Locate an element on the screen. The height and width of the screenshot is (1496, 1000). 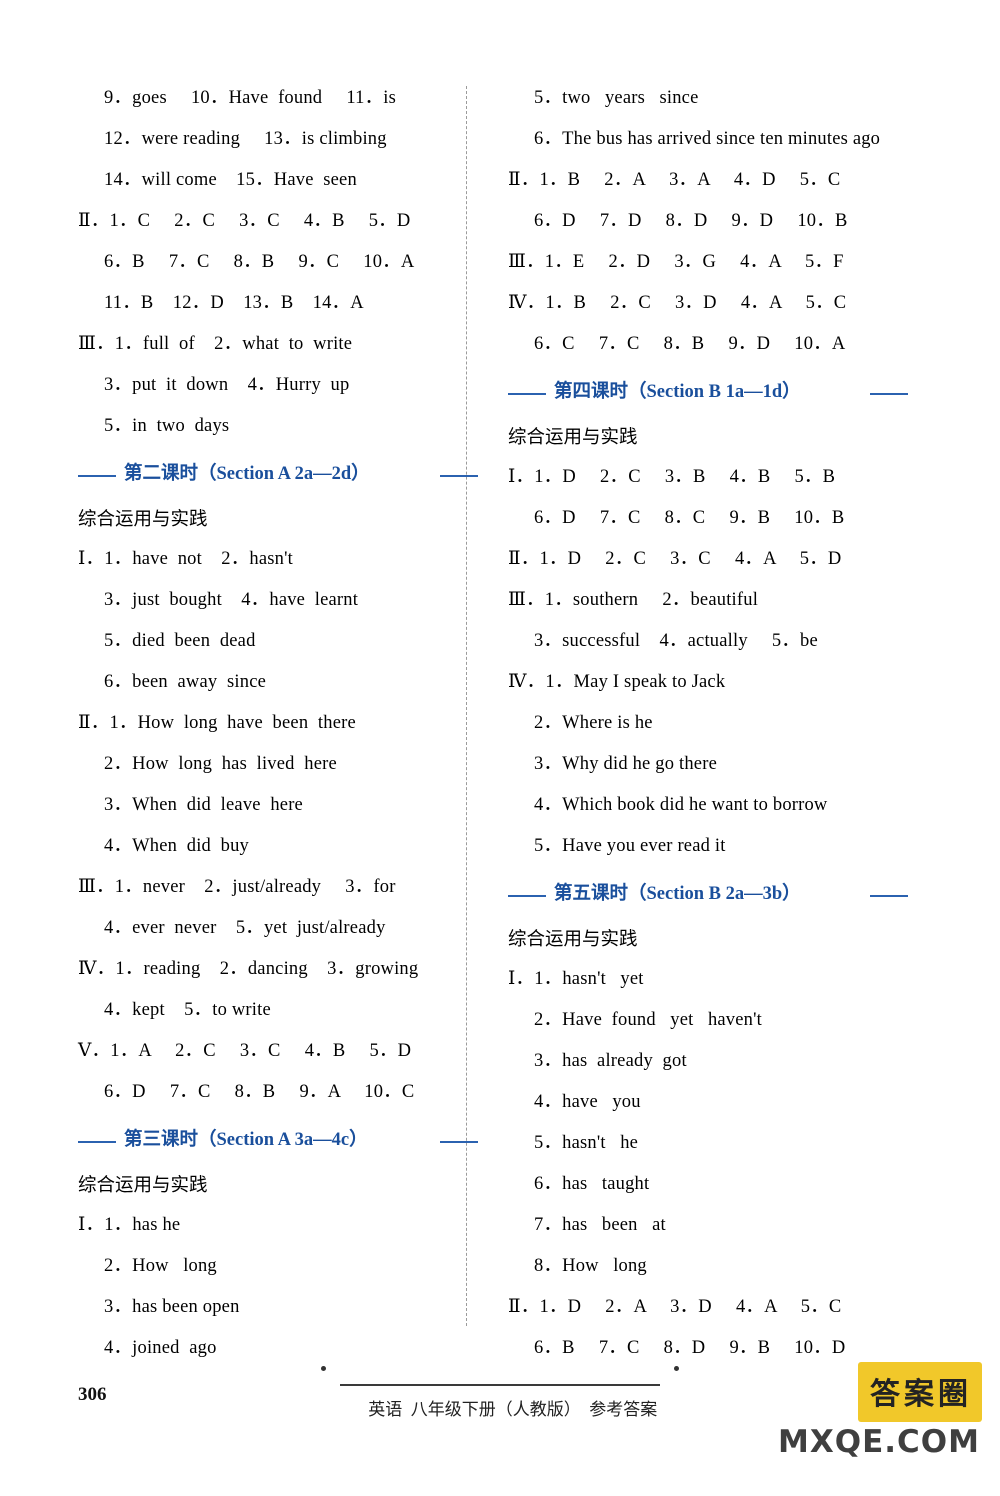
answer-line: 9．goes 10．Have found 11．is is located at coordinates (250, 98).